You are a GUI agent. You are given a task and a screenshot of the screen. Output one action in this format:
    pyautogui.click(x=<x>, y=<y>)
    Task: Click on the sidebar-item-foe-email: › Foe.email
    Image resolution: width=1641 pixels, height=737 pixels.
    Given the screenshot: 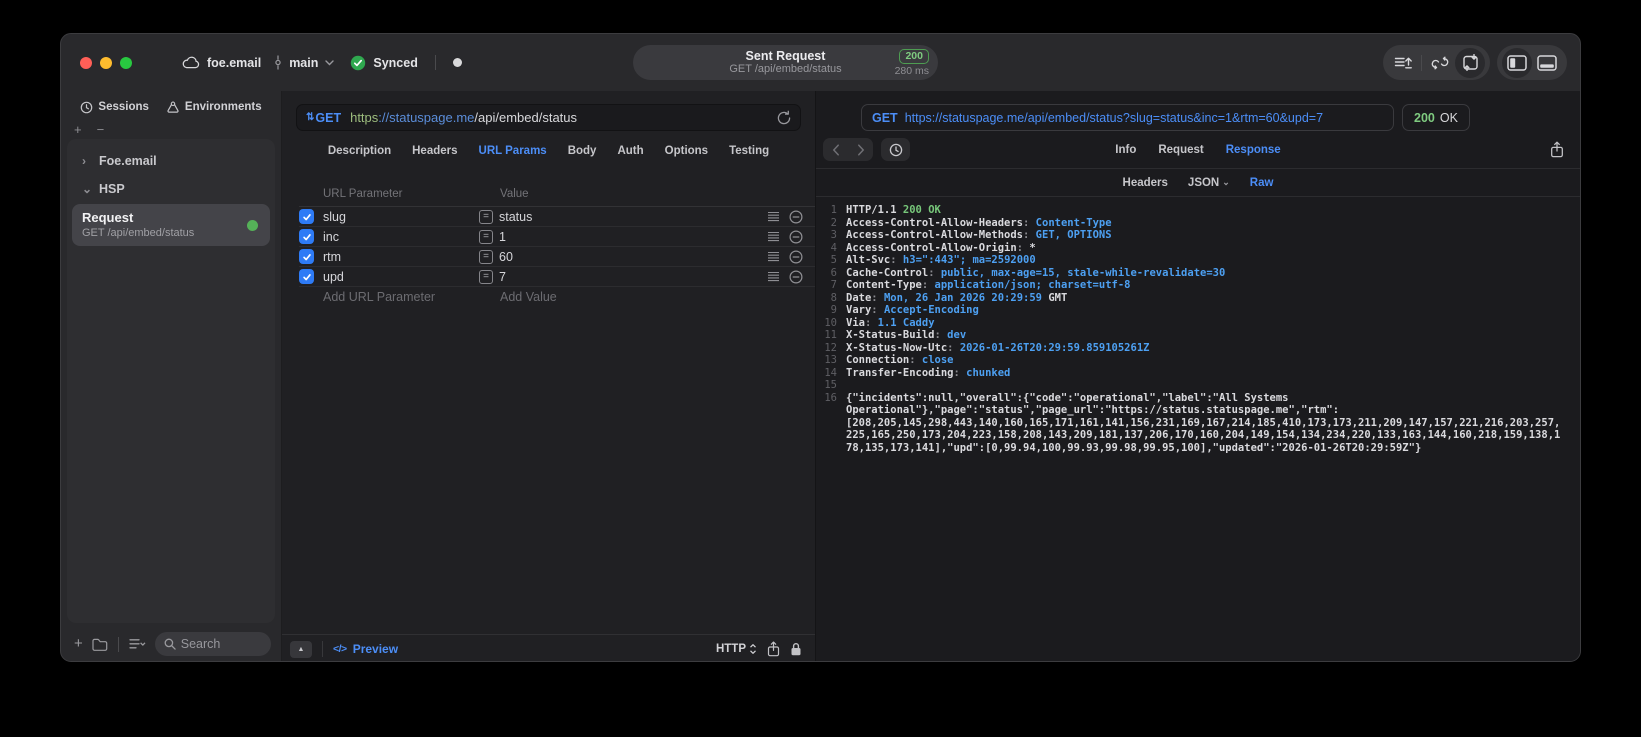 What is the action you would take?
    pyautogui.click(x=171, y=161)
    